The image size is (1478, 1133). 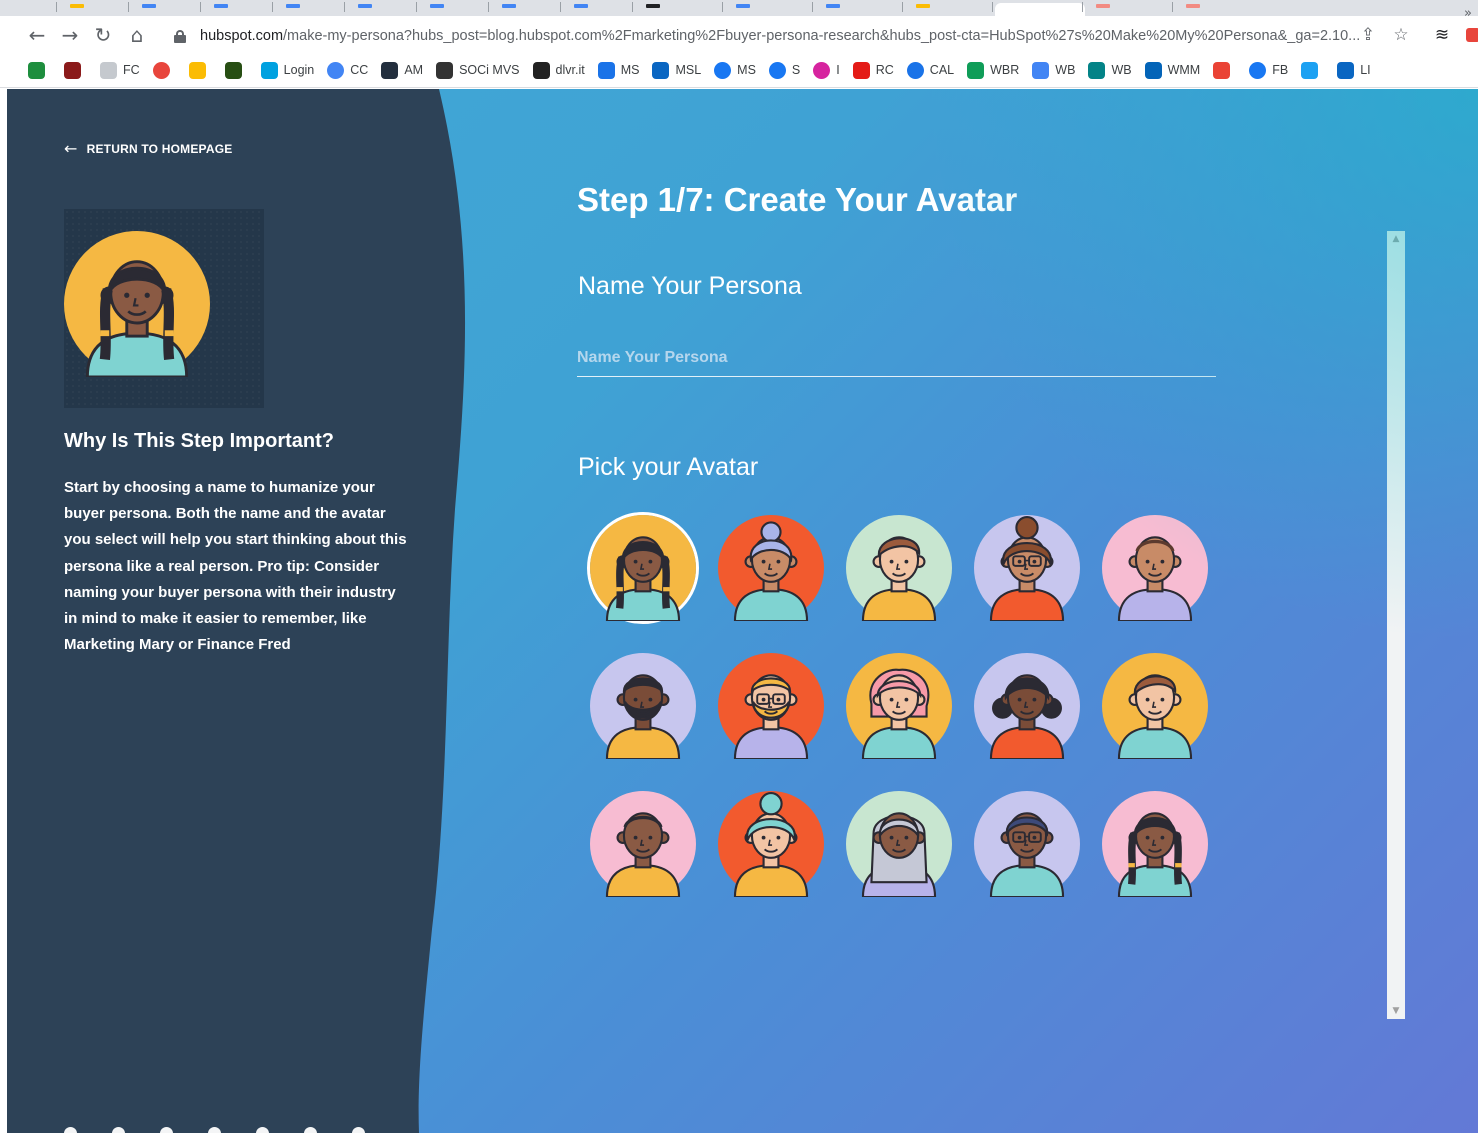 I want to click on preview-avatar-image, so click(x=137, y=304).